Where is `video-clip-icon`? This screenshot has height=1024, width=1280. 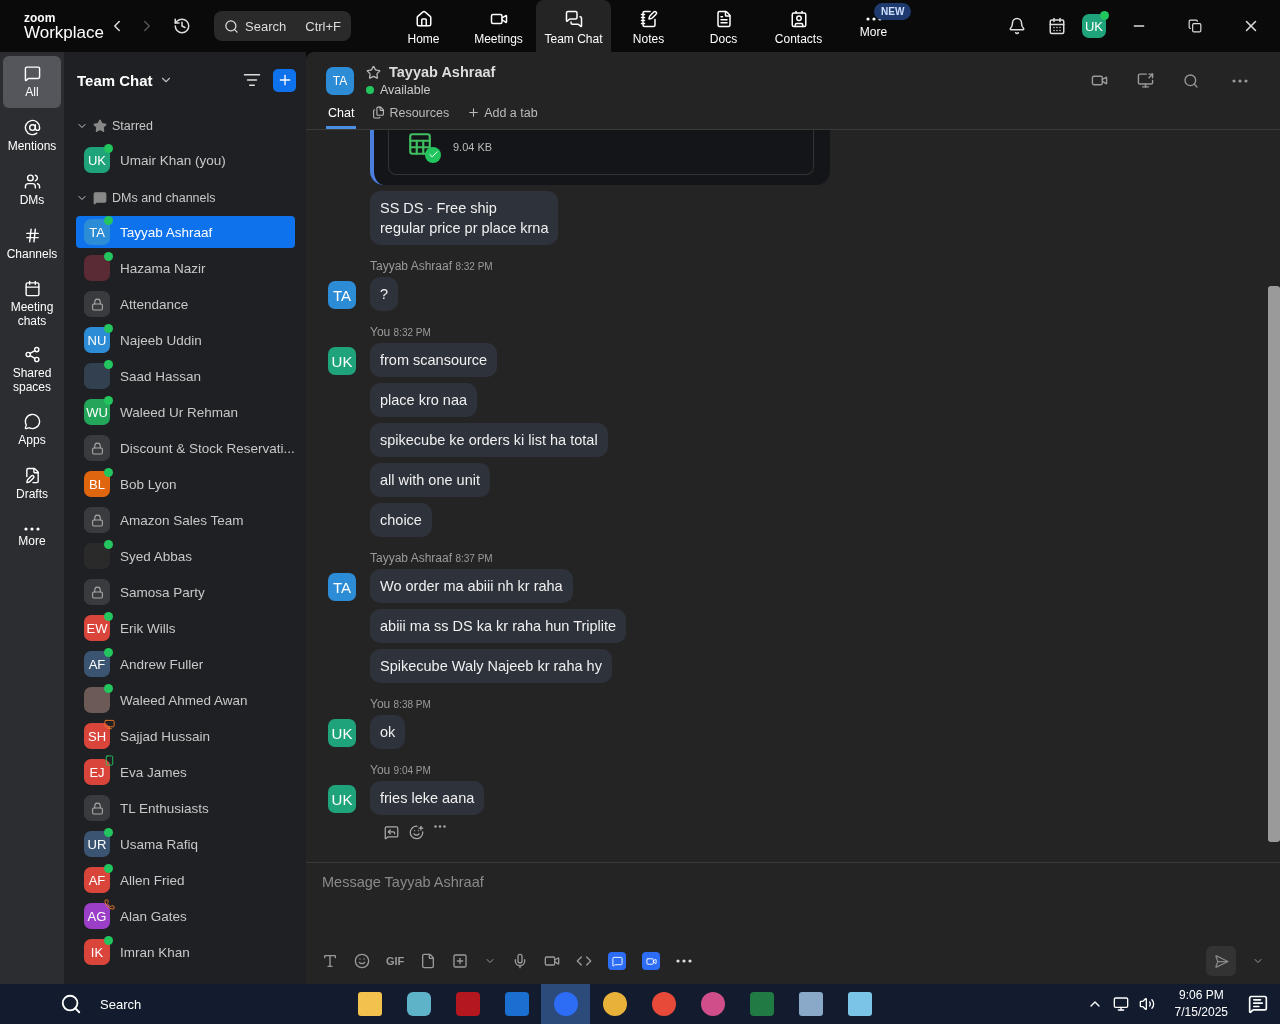
video-clip-icon is located at coordinates (552, 961).